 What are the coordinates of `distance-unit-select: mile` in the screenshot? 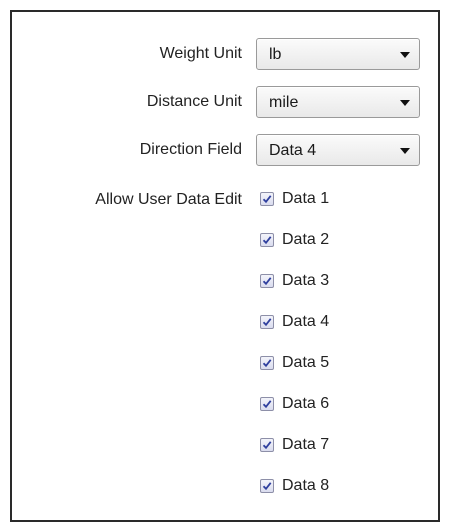 It's located at (338, 102).